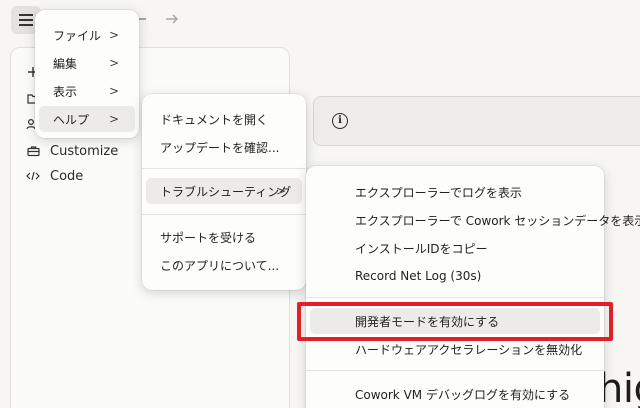 Image resolution: width=640 pixels, height=408 pixels. I want to click on menu-item-file: ファイル >, so click(87, 35).